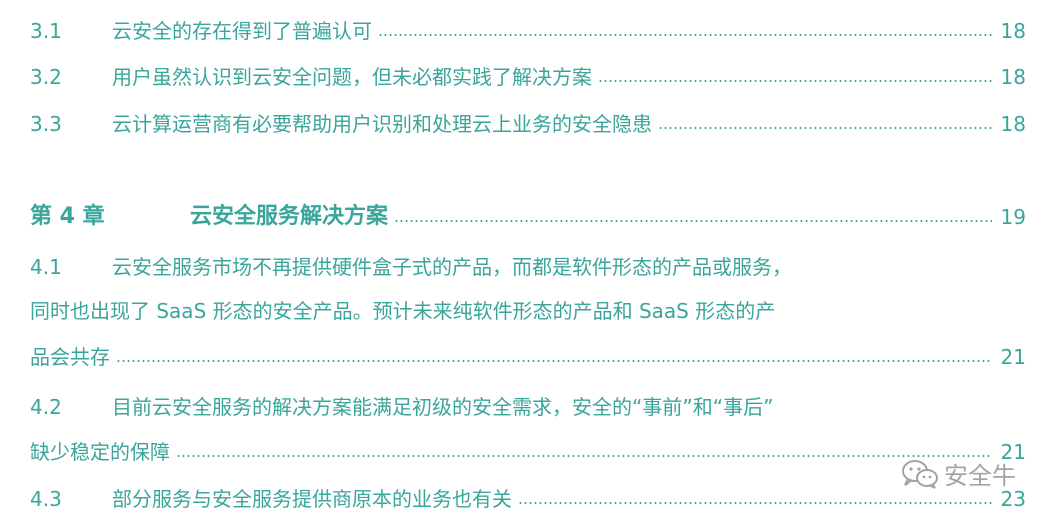 Image resolution: width=1048 pixels, height=523 pixels. I want to click on toc-entry-4-1: 4.1 云安全服务市场不再提供硬件盒子式的产品，而都是软件形态的产品或服务，, so click(528, 267).